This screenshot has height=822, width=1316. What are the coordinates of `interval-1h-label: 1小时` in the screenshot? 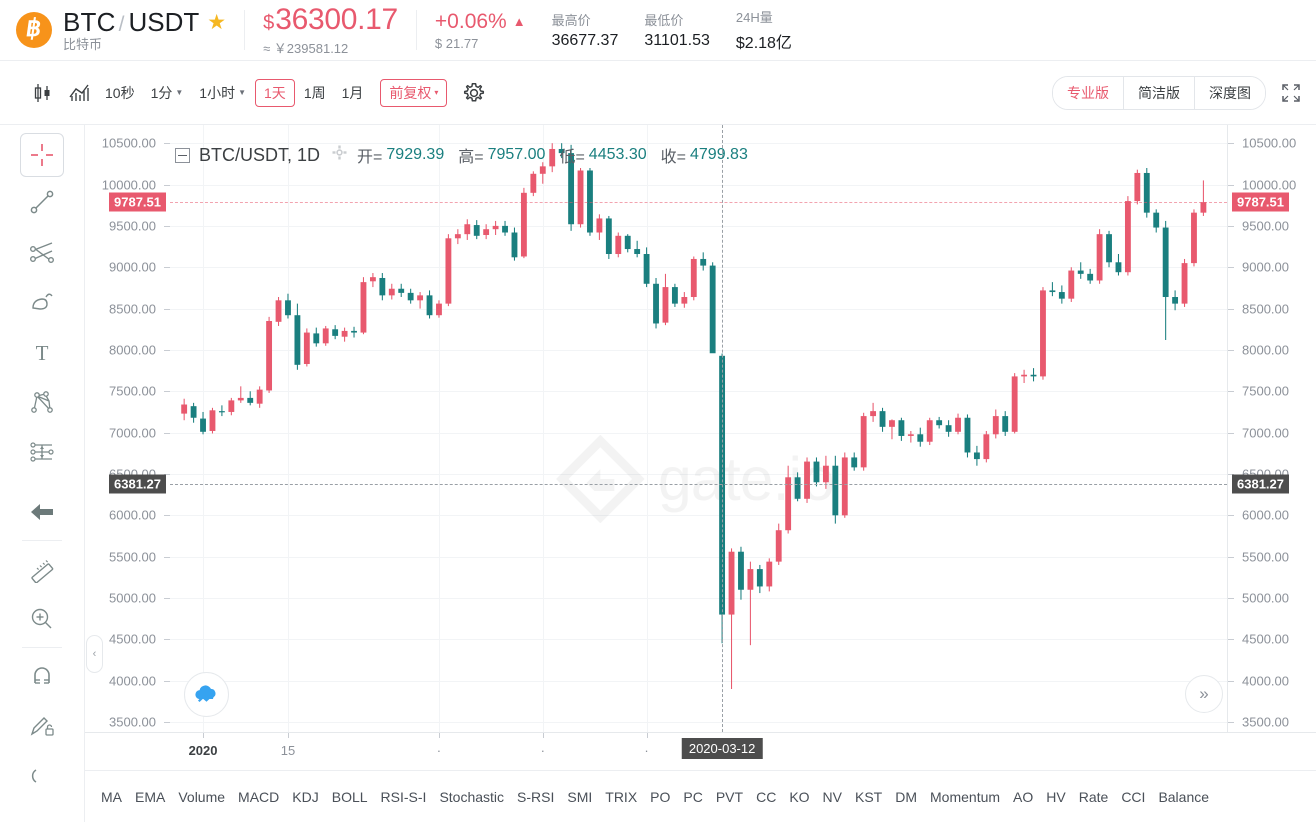 It's located at (217, 92).